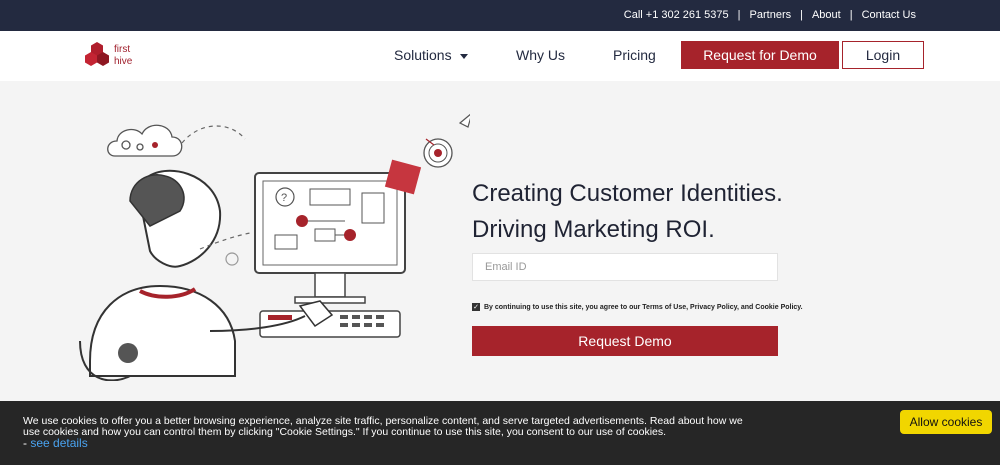  Describe the element at coordinates (476, 307) in the screenshot. I see `checkbox-checked-icon: ✓` at that location.